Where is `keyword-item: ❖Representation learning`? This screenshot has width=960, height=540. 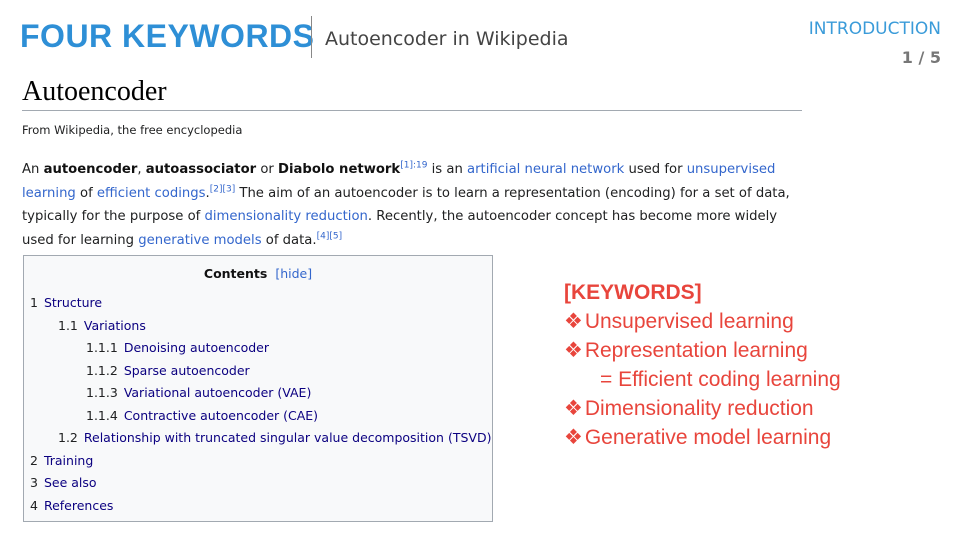 keyword-item: ❖Representation learning is located at coordinates (702, 350).